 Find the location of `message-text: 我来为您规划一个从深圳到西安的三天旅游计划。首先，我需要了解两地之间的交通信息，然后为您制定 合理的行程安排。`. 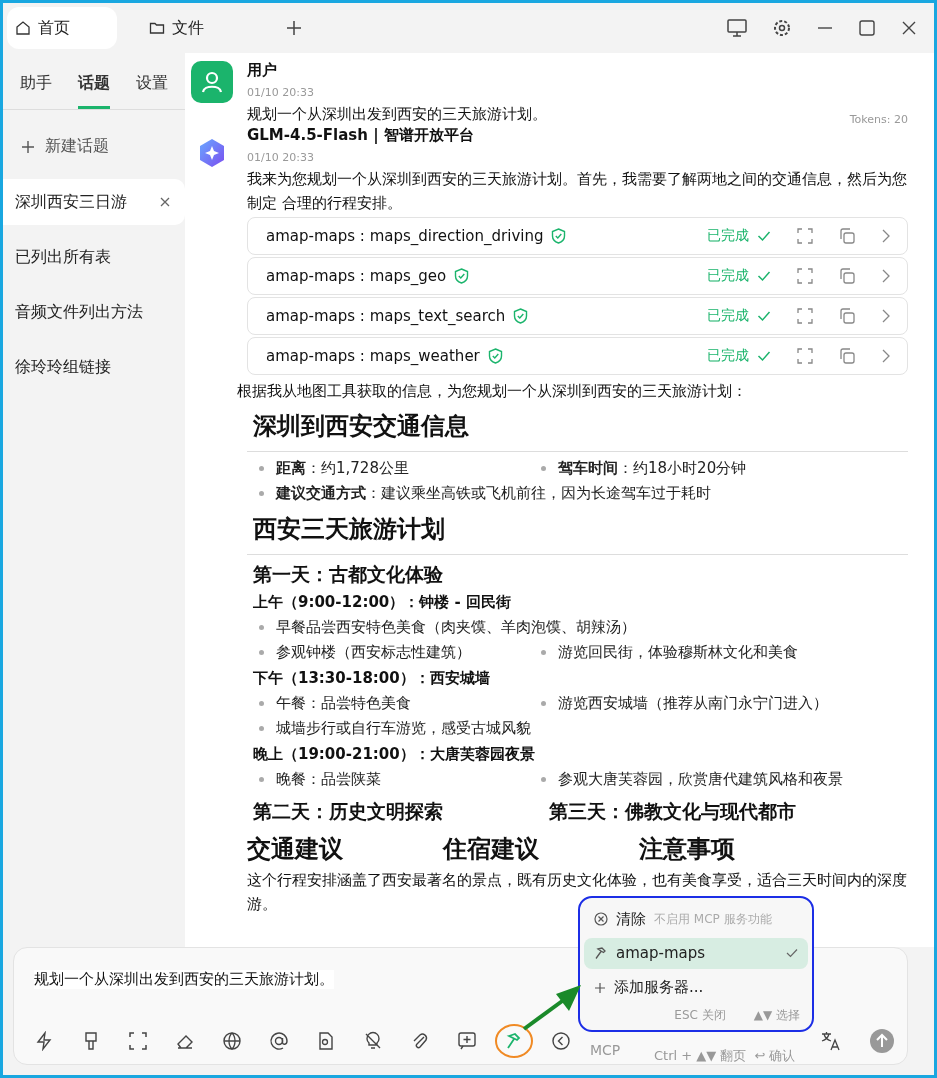

message-text: 我来为您规划一个从深圳到西安的三天旅游计划。首先，我需要了解两地之间的交通信息，然后为您制定 合理的行程安排。 is located at coordinates (577, 191).